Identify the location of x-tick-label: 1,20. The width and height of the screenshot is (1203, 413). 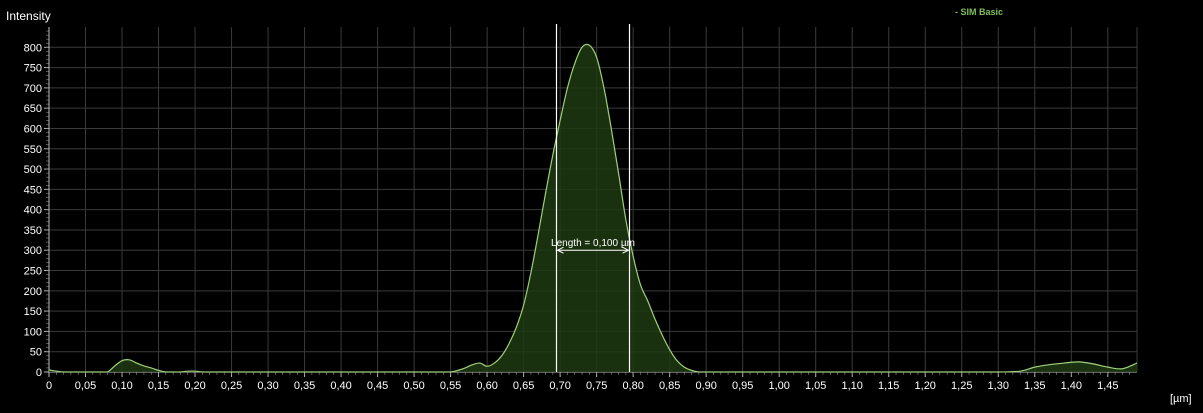
(925, 386).